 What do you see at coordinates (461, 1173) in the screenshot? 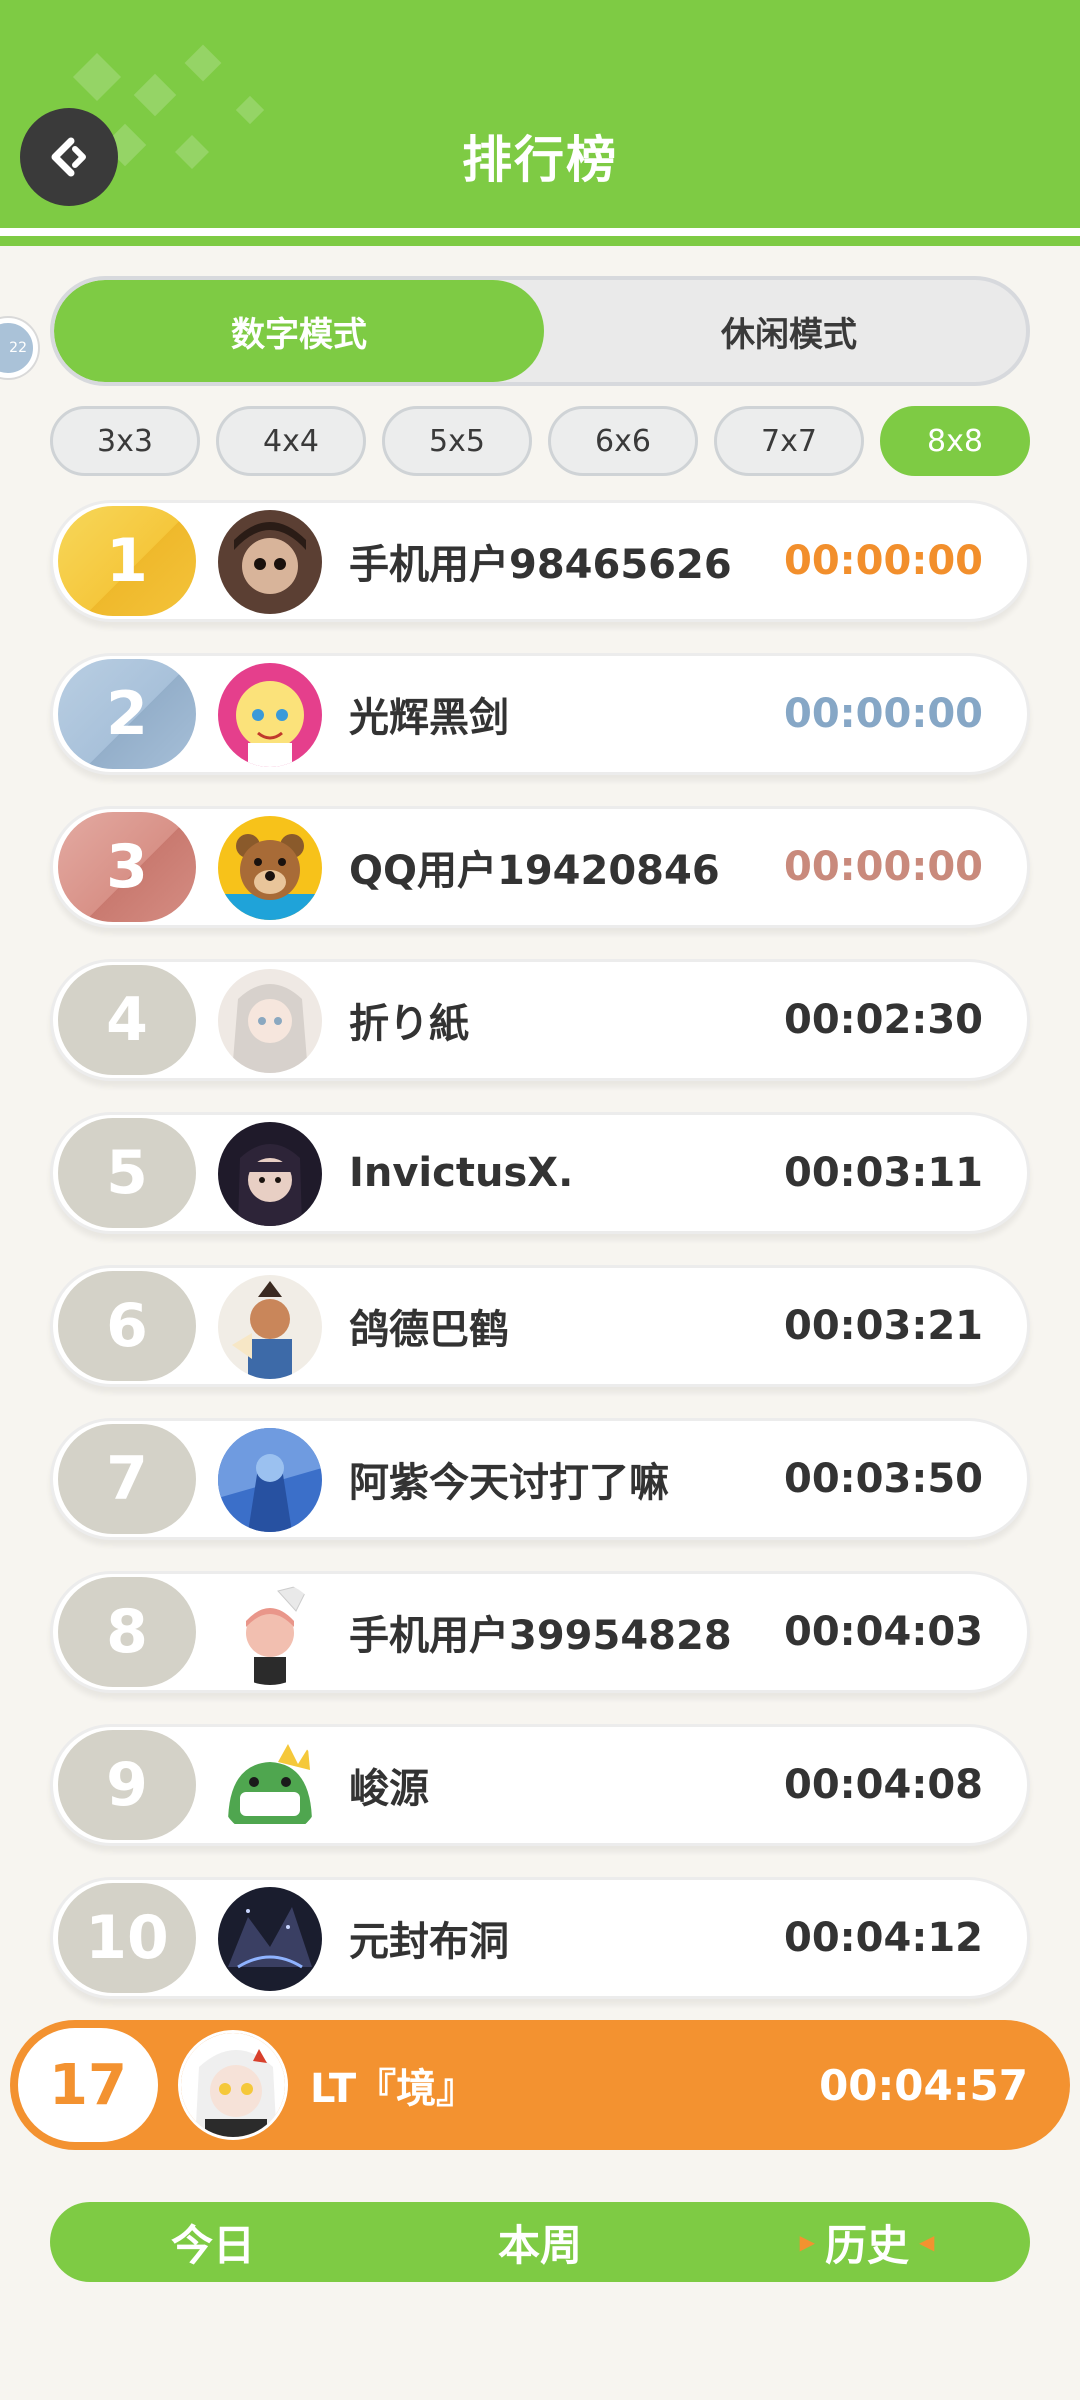
I see `player-name: InvictusX.` at bounding box center [461, 1173].